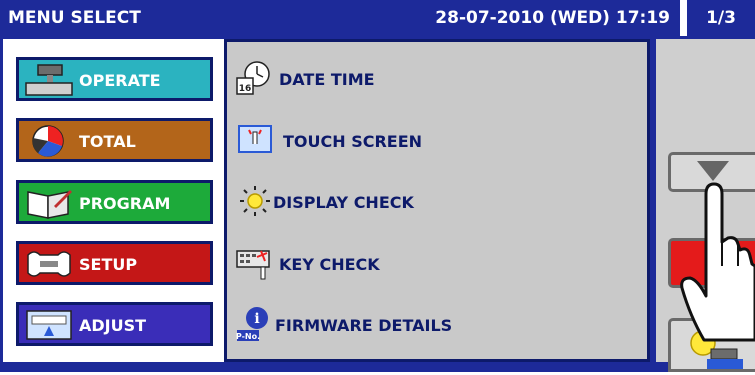 Image resolution: width=755 pixels, height=375 pixels. What do you see at coordinates (340, 18) in the screenshot?
I see `title-bar: MENU SELECT 28-07-2010 (WED) 17:19` at bounding box center [340, 18].